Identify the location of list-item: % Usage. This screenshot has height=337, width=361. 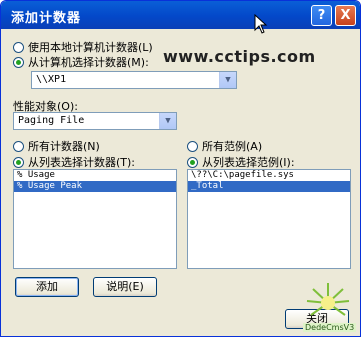
(95, 175).